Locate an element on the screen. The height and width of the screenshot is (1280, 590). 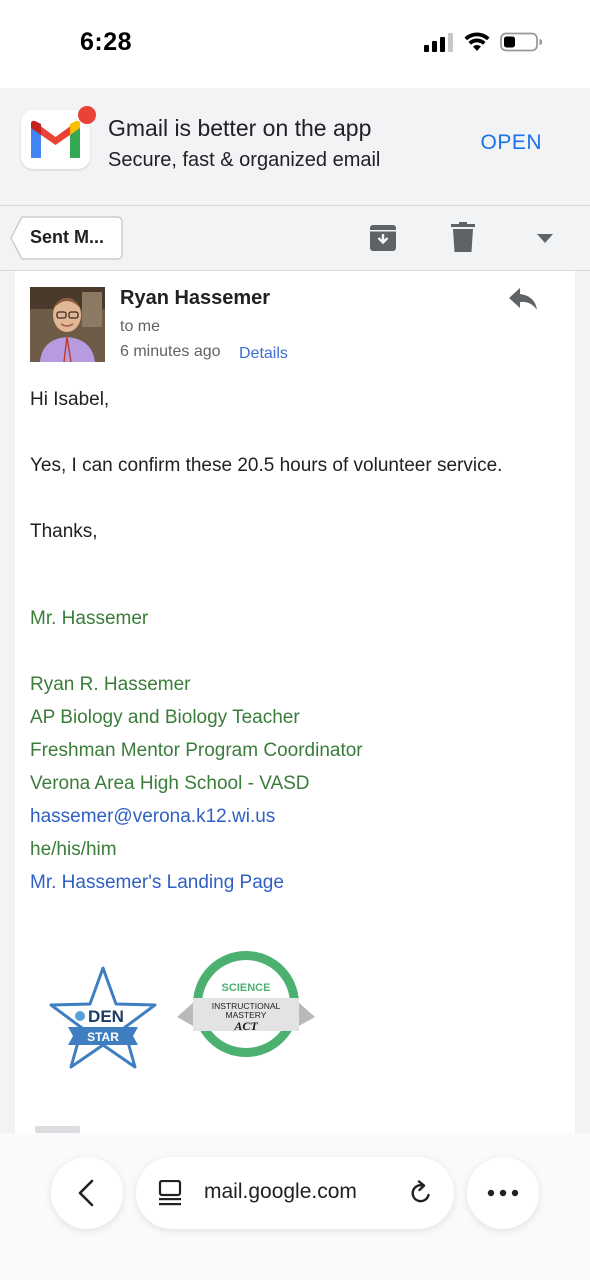
more-dropdown-icon is located at coordinates (545, 239).